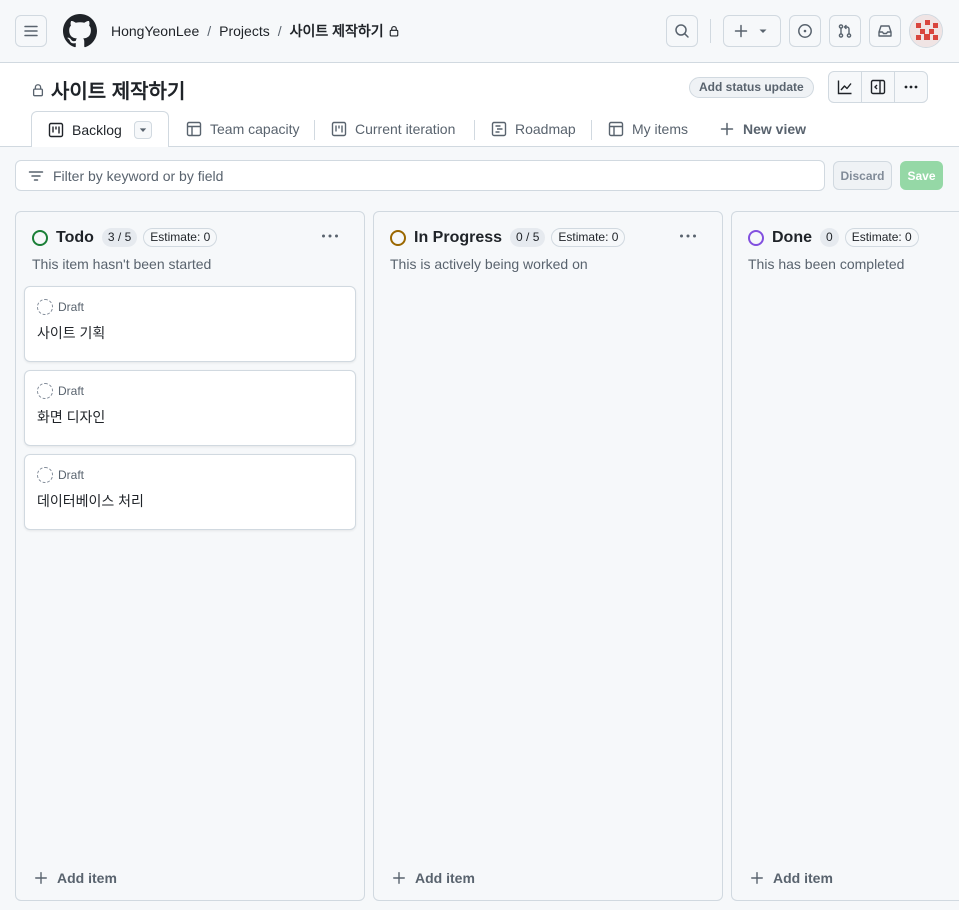 The image size is (959, 910). What do you see at coordinates (242, 129) in the screenshot?
I see `tab-team-capacity: Team capacity` at bounding box center [242, 129].